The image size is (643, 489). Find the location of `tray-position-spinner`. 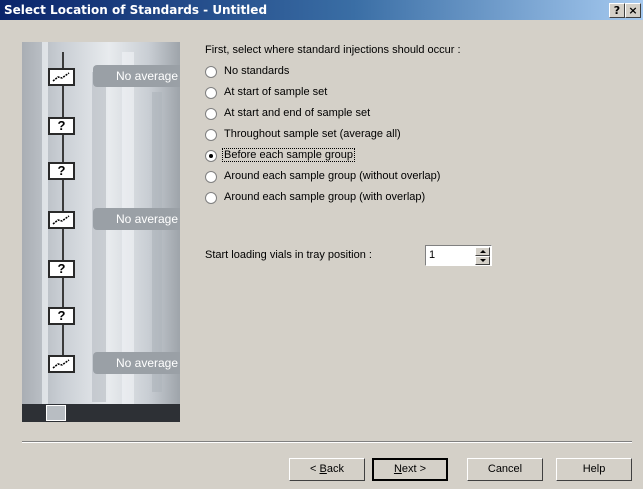

tray-position-spinner is located at coordinates (458, 255).